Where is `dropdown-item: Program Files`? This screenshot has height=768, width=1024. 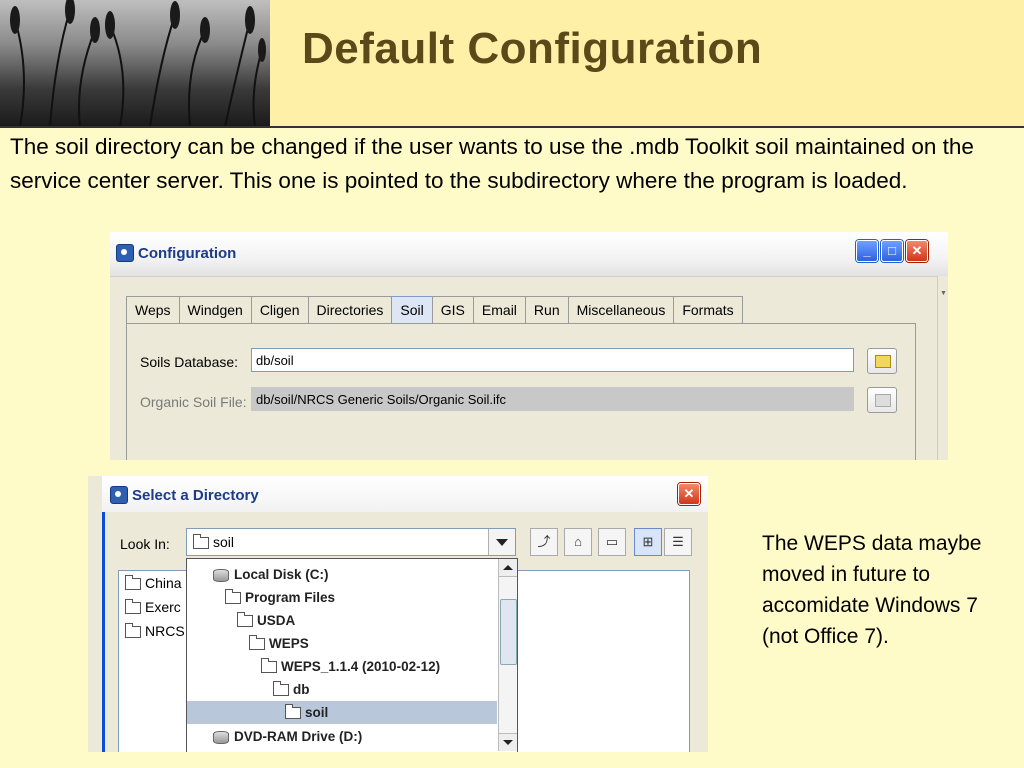 dropdown-item: Program Files is located at coordinates (280, 597).